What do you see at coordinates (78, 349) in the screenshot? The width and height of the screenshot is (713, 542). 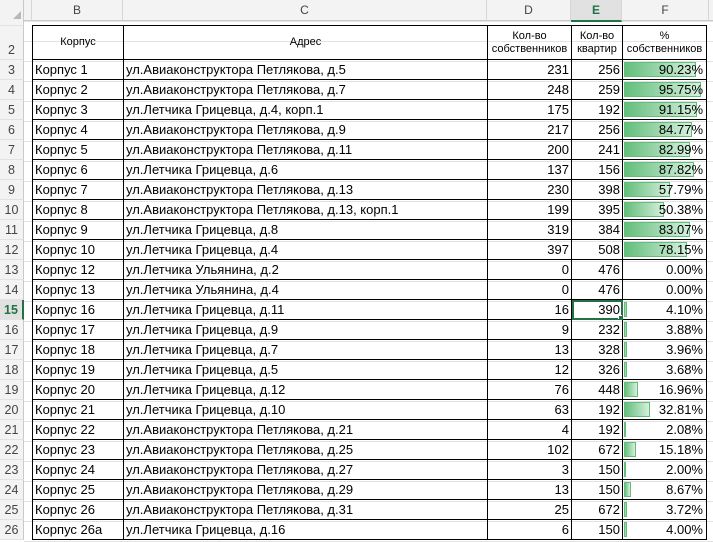 I see `cell-korpus: Корпус 18` at bounding box center [78, 349].